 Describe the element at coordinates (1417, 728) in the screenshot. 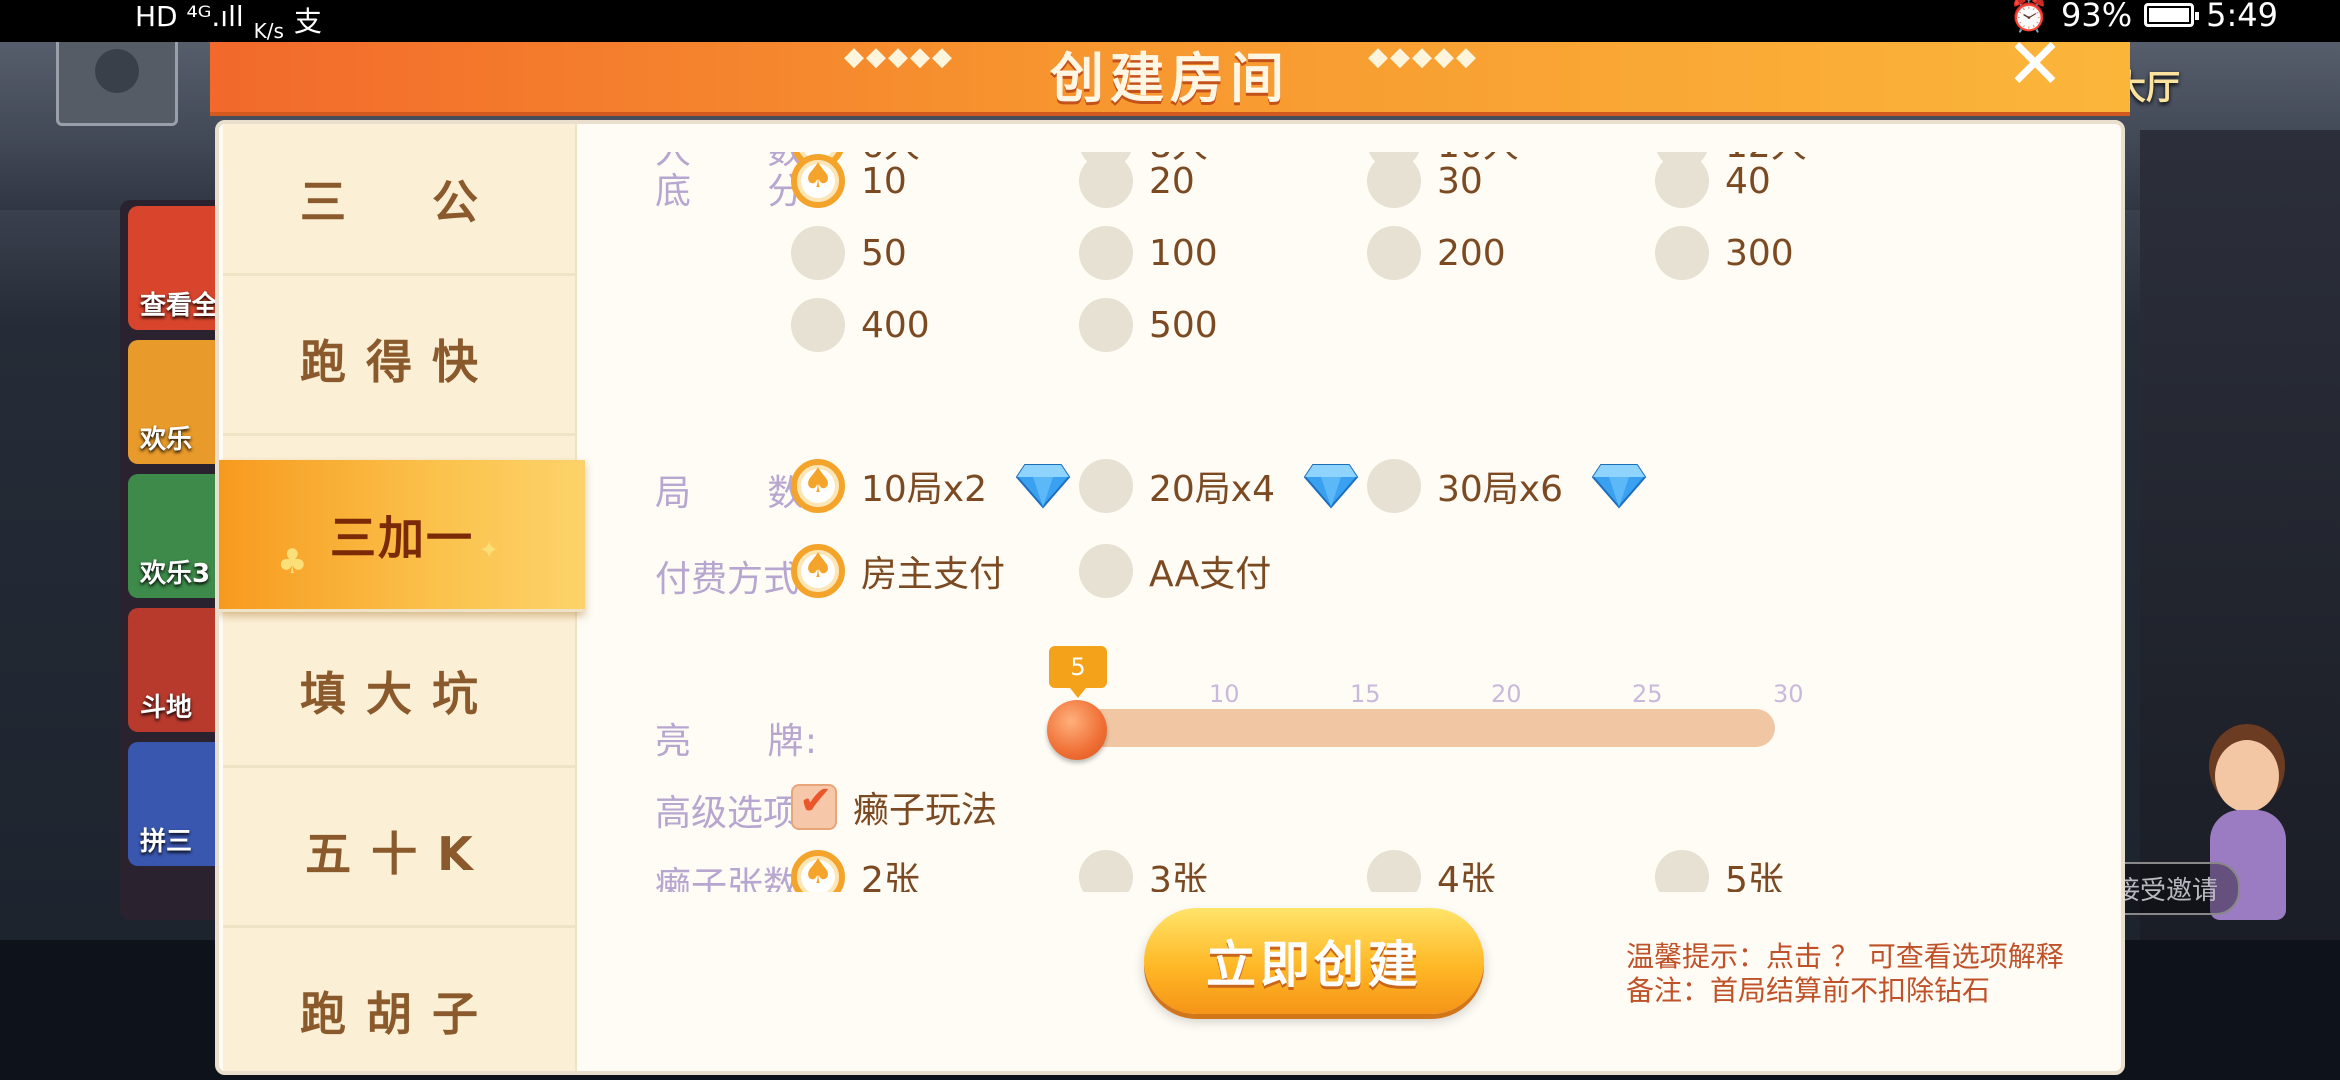

I see `reveal-slider-track` at that location.